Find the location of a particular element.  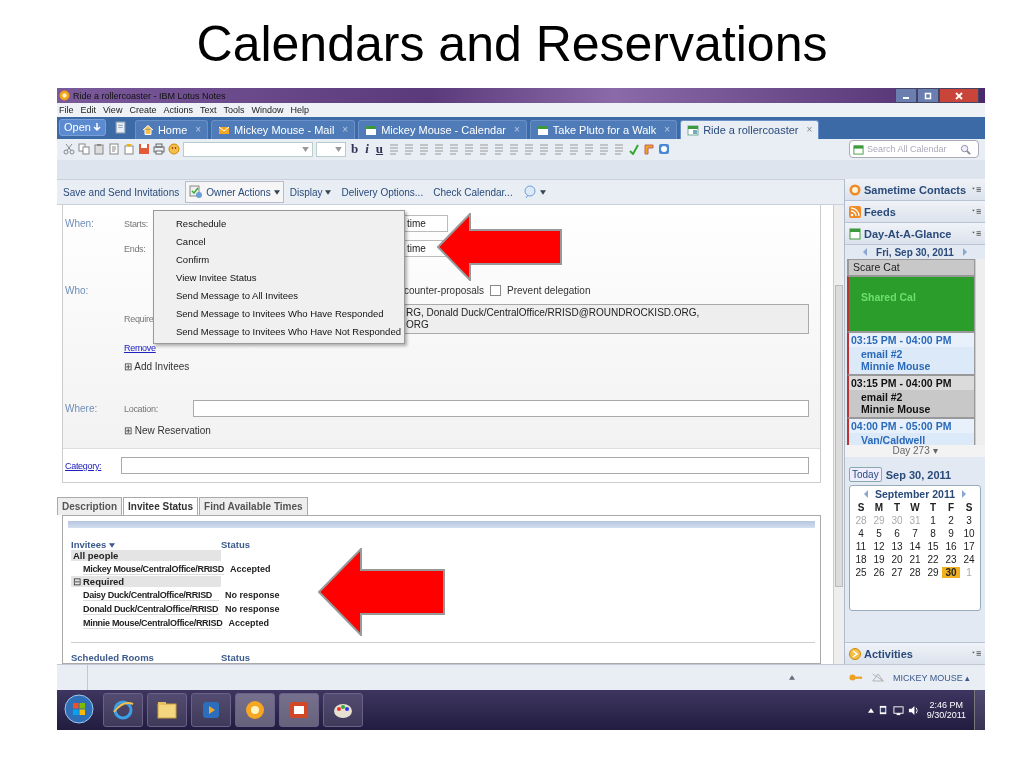

menu-item: Window is located at coordinates (267, 109).